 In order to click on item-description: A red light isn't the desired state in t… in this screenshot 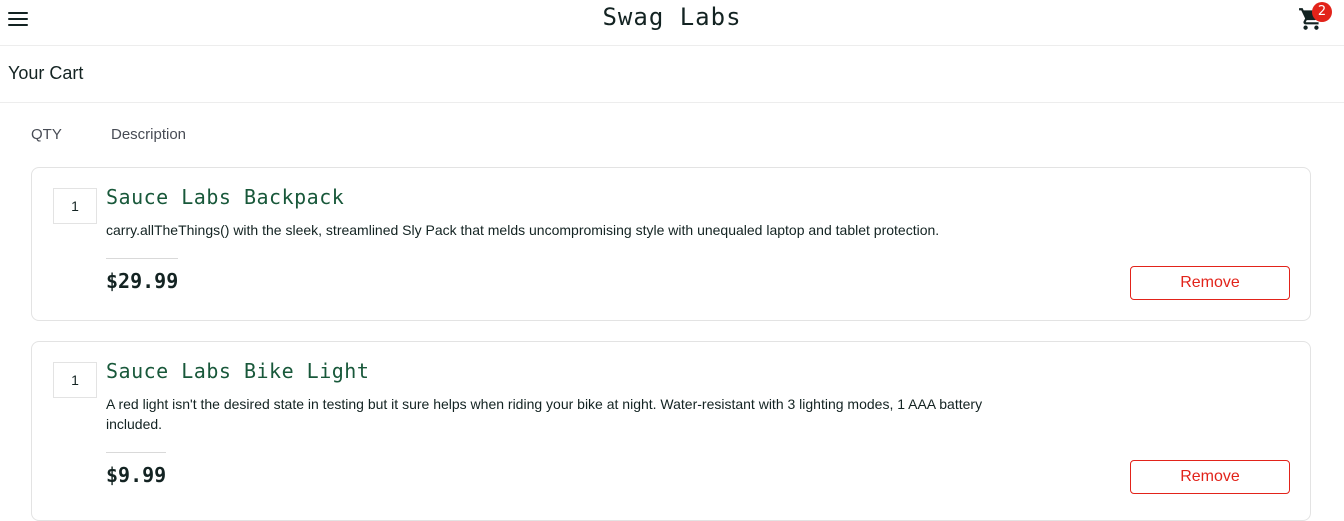, I will do `click(544, 414)`.